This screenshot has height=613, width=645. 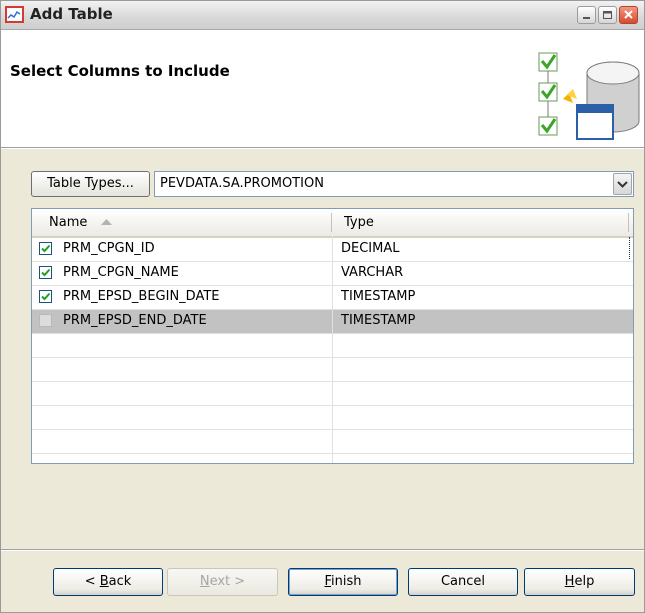 I want to click on column-name: PRM_CPGN_ID, so click(x=109, y=248).